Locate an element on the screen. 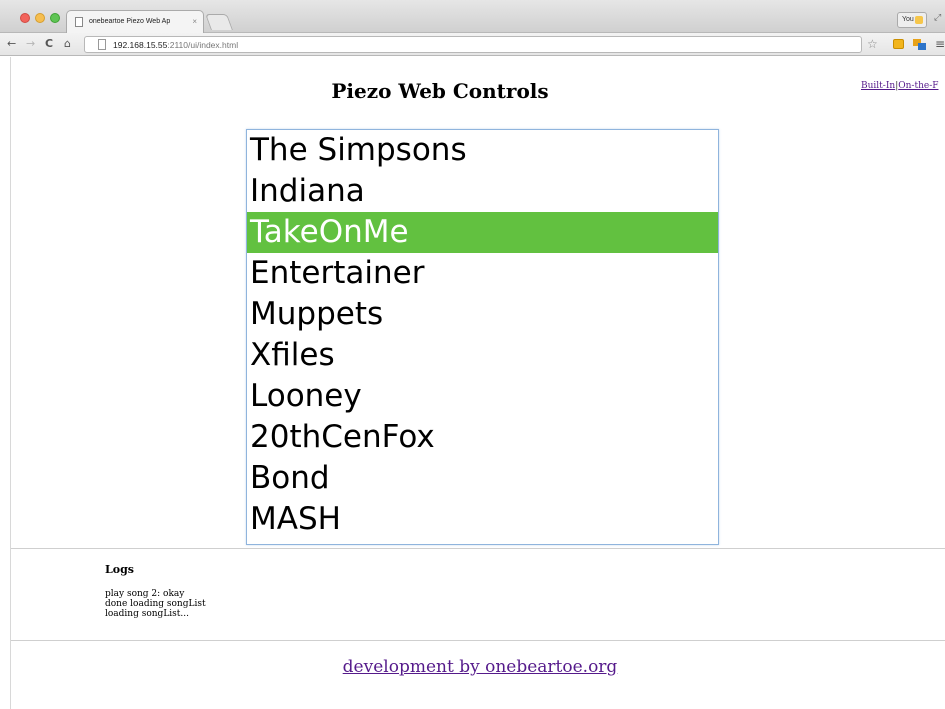  home-icon: ⌂ is located at coordinates (67, 44).